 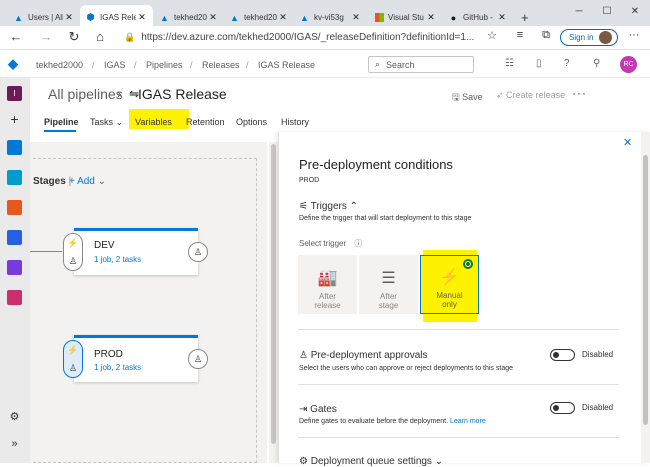 I want to click on trigger-option-after-release: 🏭 After release, so click(x=327, y=284).